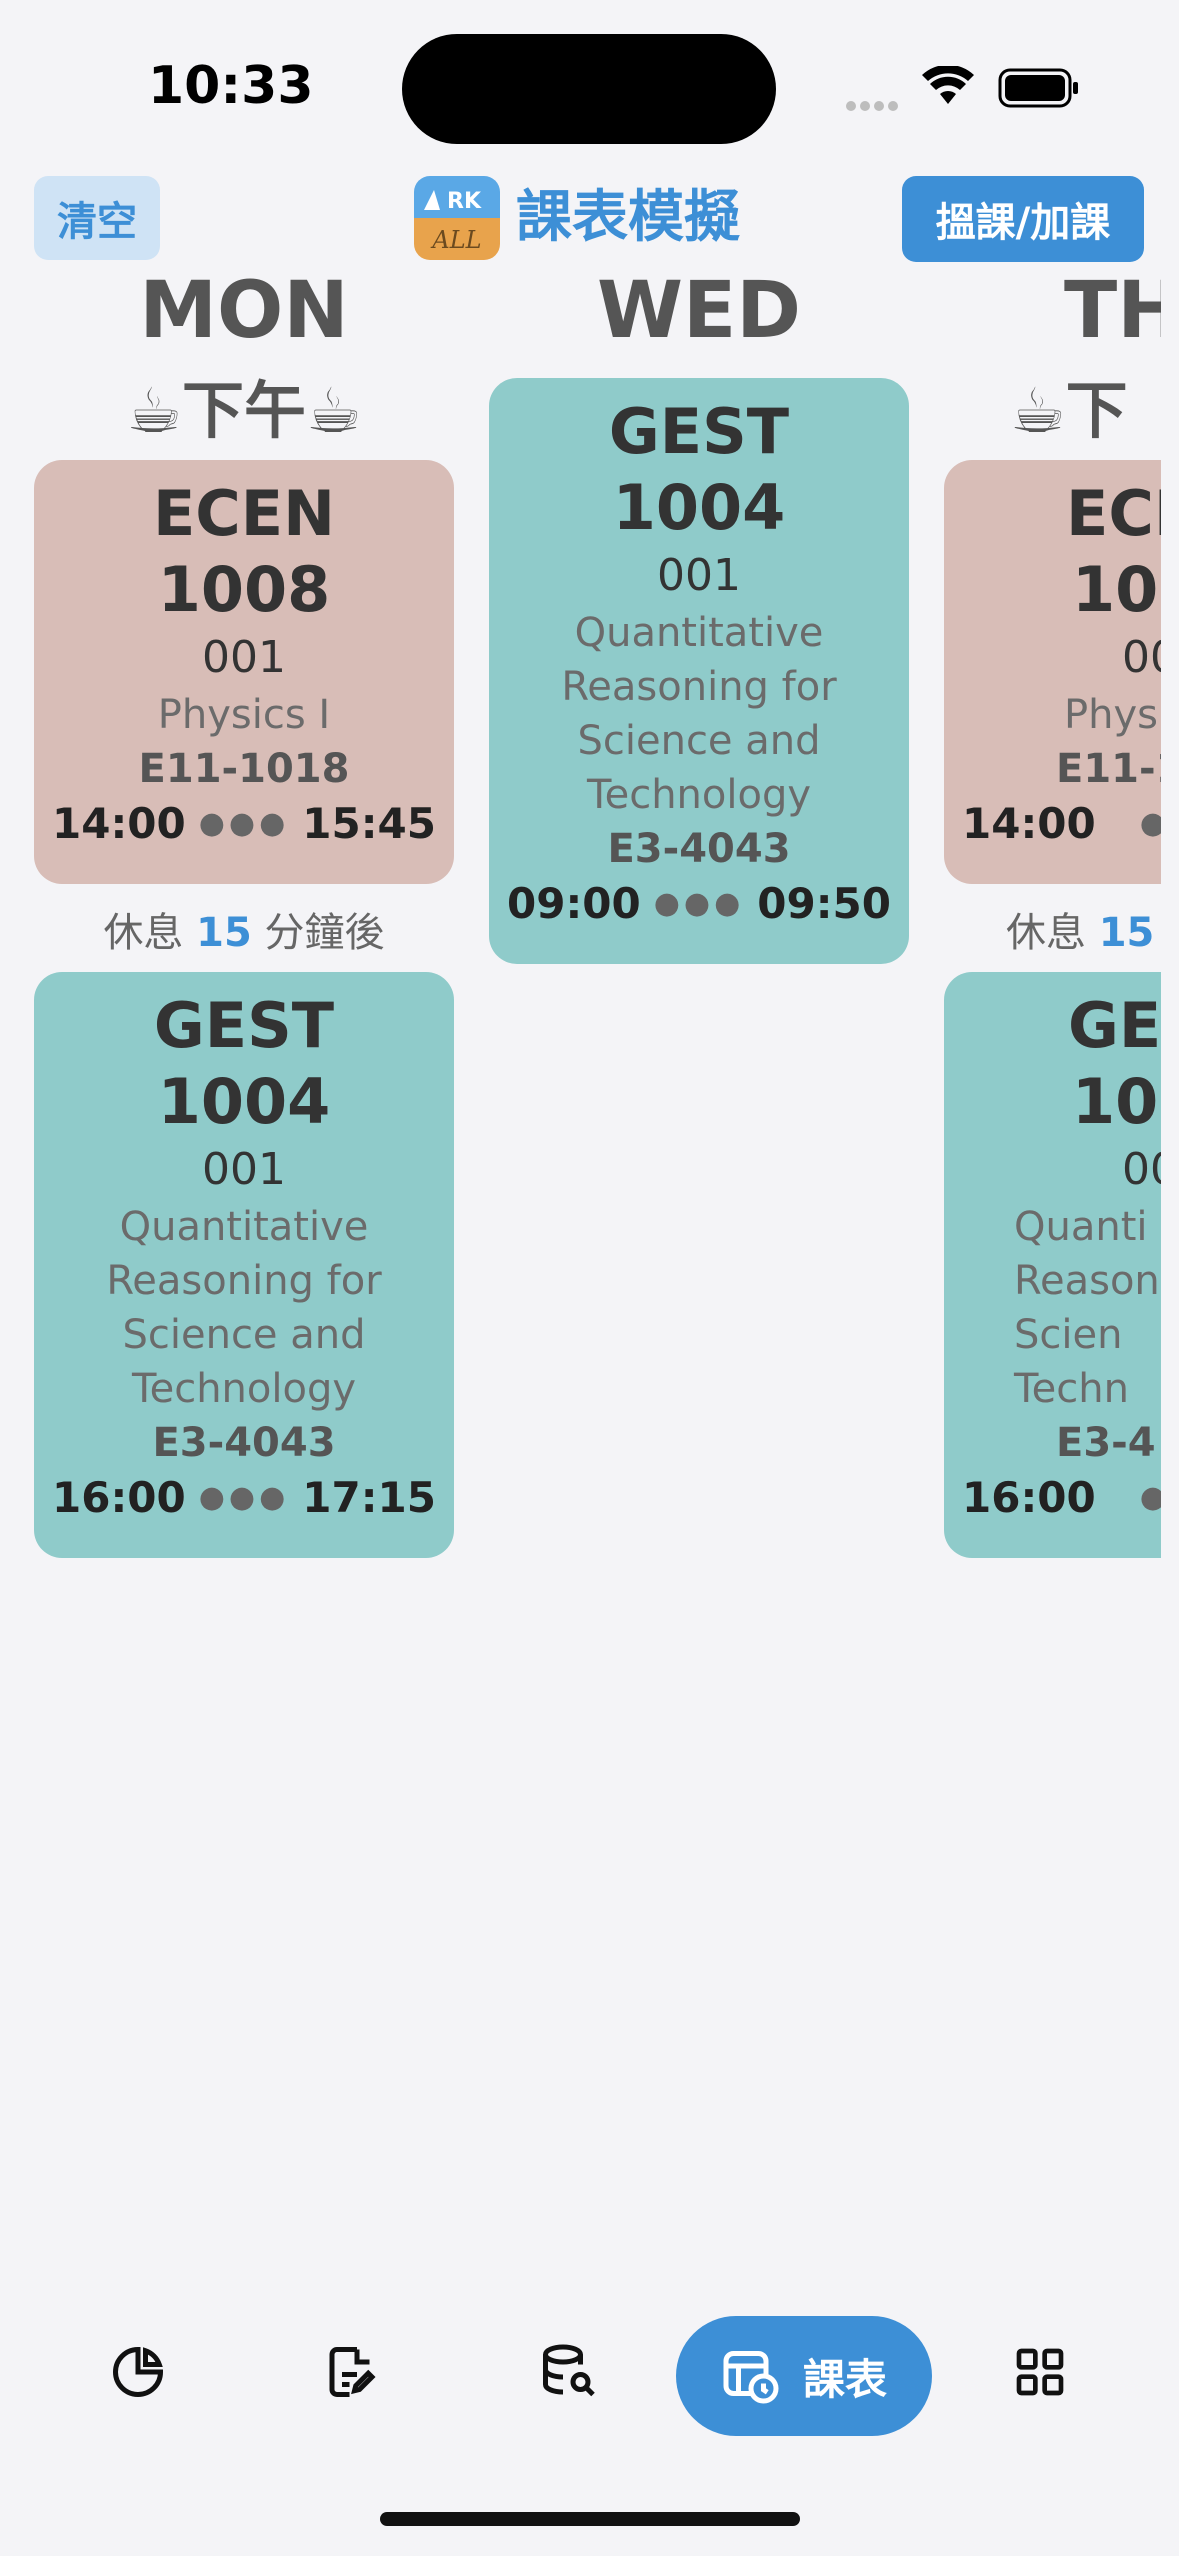  I want to click on tab-statistics, so click(138, 2372).